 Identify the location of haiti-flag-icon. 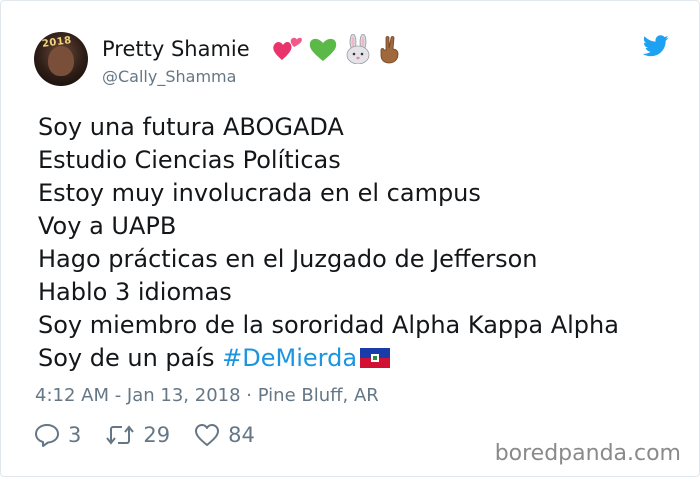
(375, 358).